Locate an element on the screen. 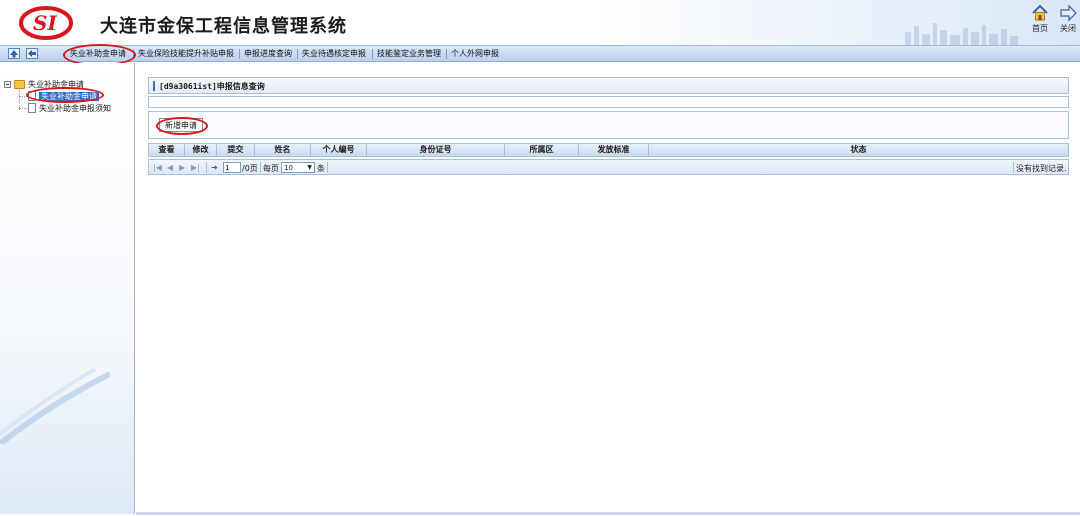 The image size is (1080, 516). sidebar-tree: 失业补助金申请 失业补助金申请 失业补助金申报须知 is located at coordinates (67, 288).